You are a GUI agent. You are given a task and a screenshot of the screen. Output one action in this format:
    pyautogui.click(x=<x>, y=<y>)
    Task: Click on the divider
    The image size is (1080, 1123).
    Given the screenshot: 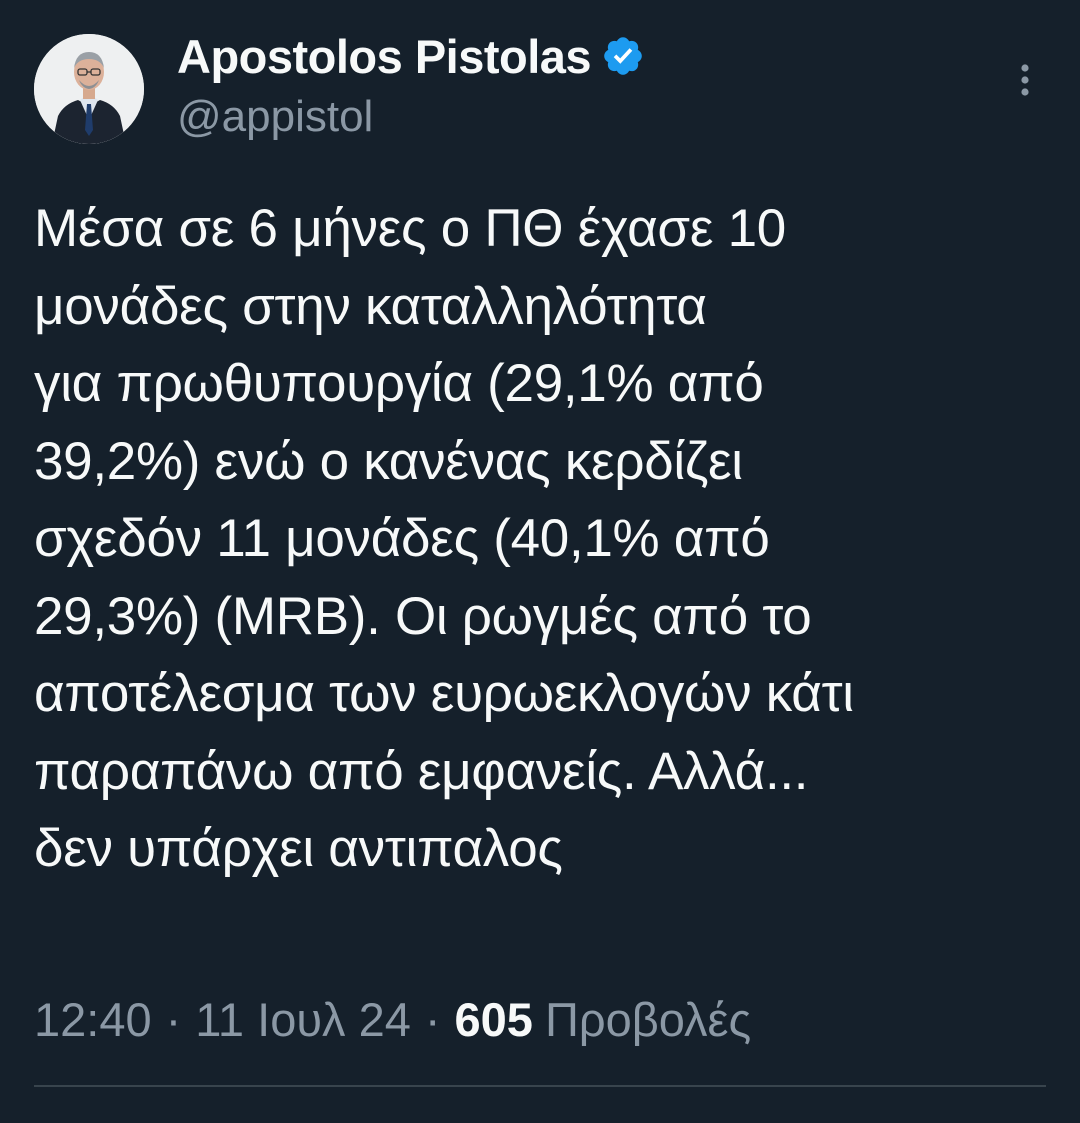 What is the action you would take?
    pyautogui.click(x=540, y=1086)
    